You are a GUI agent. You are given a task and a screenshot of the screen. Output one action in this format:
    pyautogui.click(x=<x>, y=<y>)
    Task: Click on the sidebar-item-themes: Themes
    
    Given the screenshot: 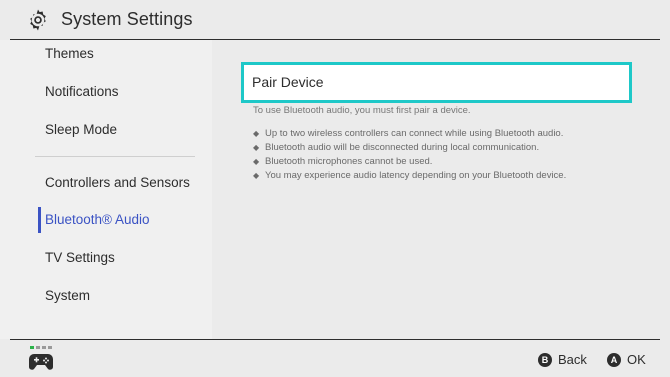 What is the action you would take?
    pyautogui.click(x=69, y=54)
    